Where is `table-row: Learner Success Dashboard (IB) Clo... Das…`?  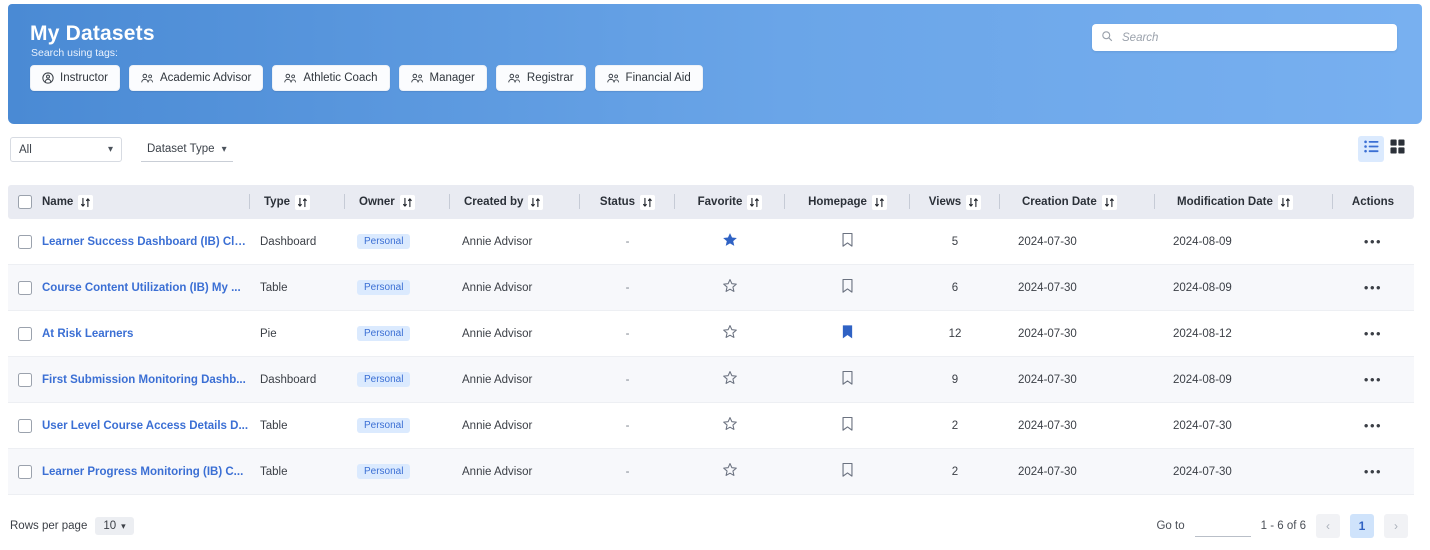
table-row: Learner Success Dashboard (IB) Clo... Das… is located at coordinates (711, 242).